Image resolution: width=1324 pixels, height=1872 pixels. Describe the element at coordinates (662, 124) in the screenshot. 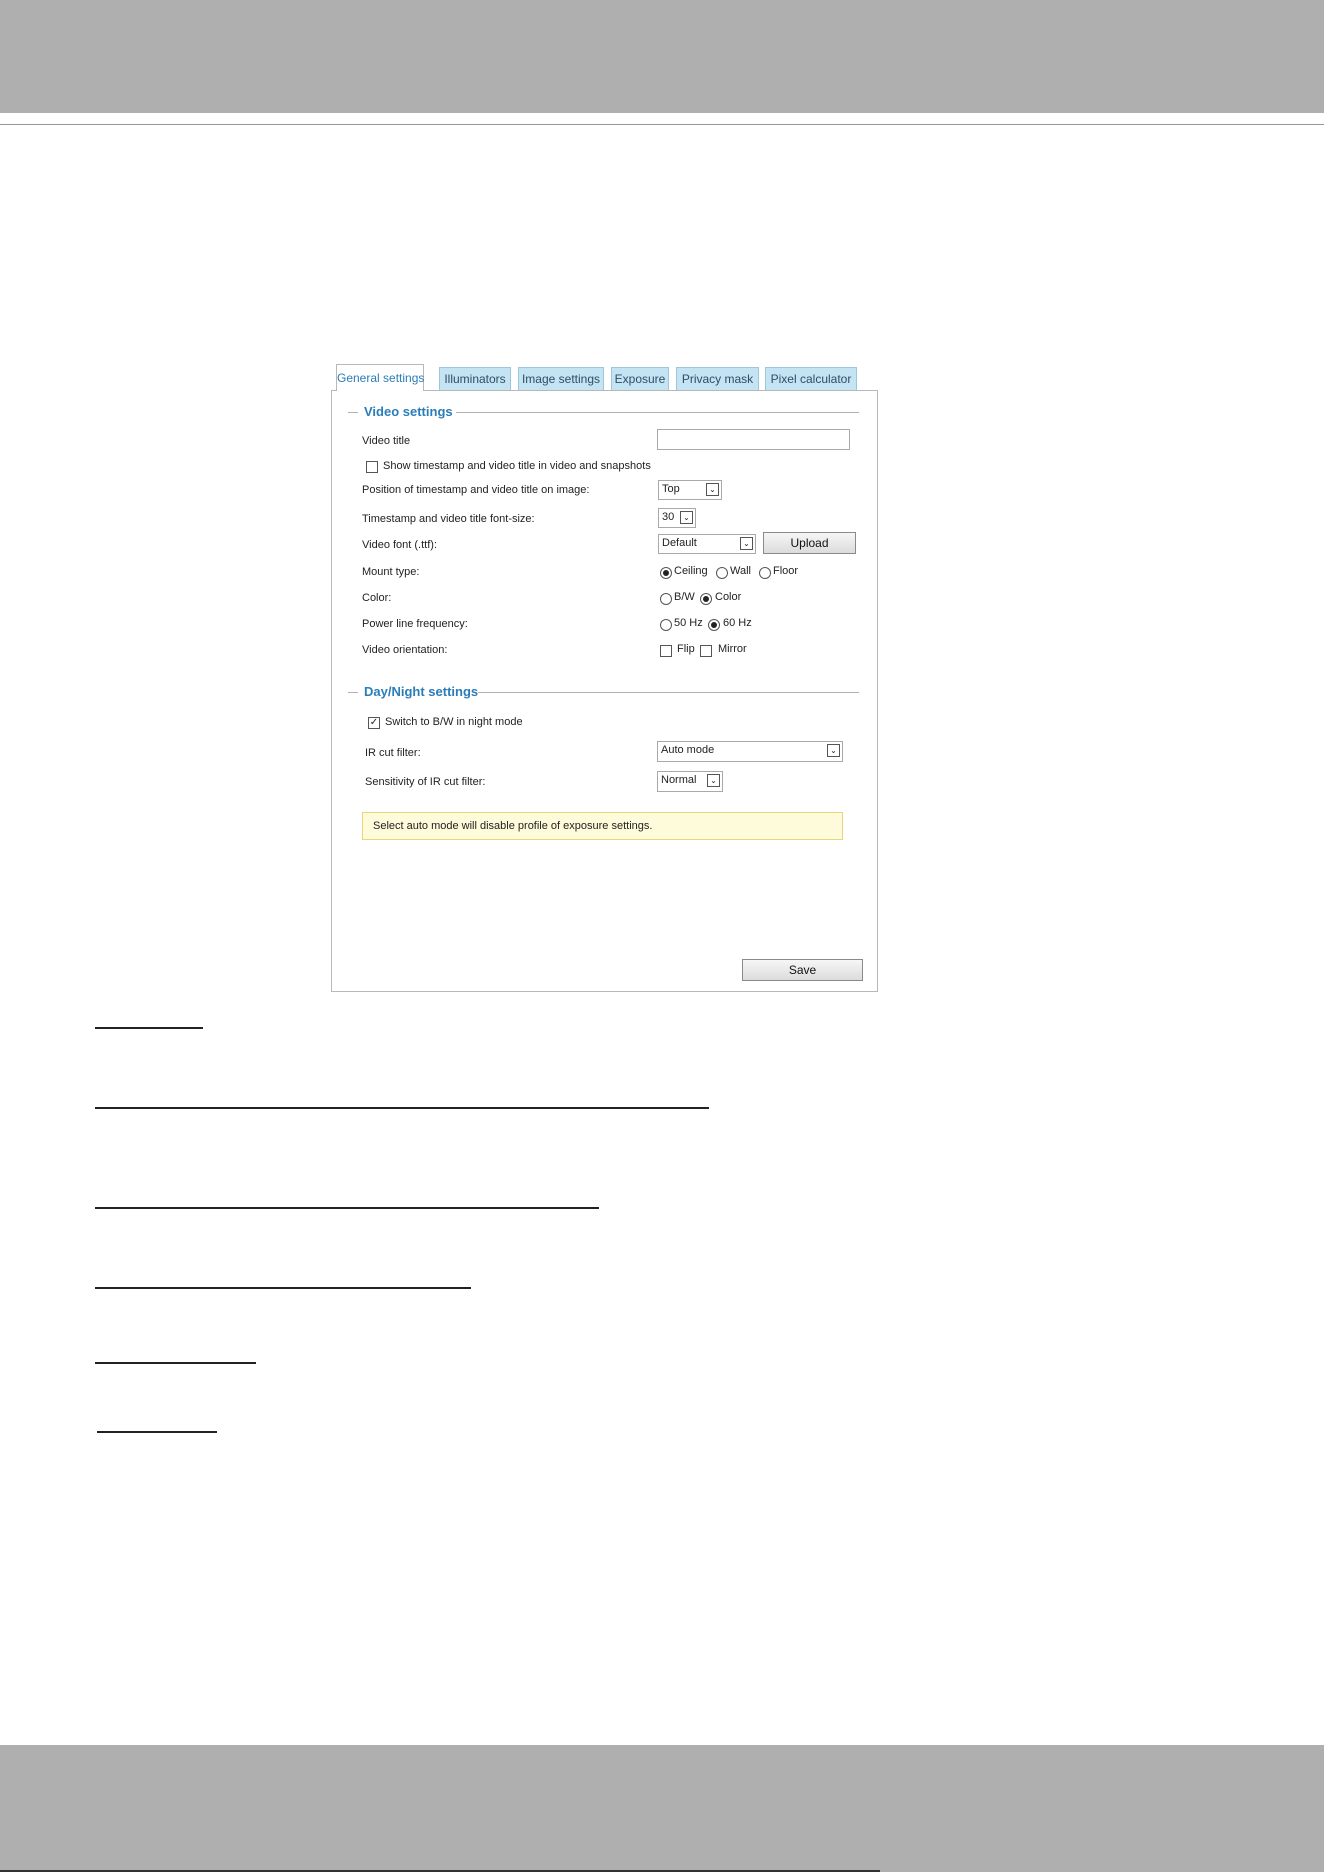

I see `header-rule` at that location.